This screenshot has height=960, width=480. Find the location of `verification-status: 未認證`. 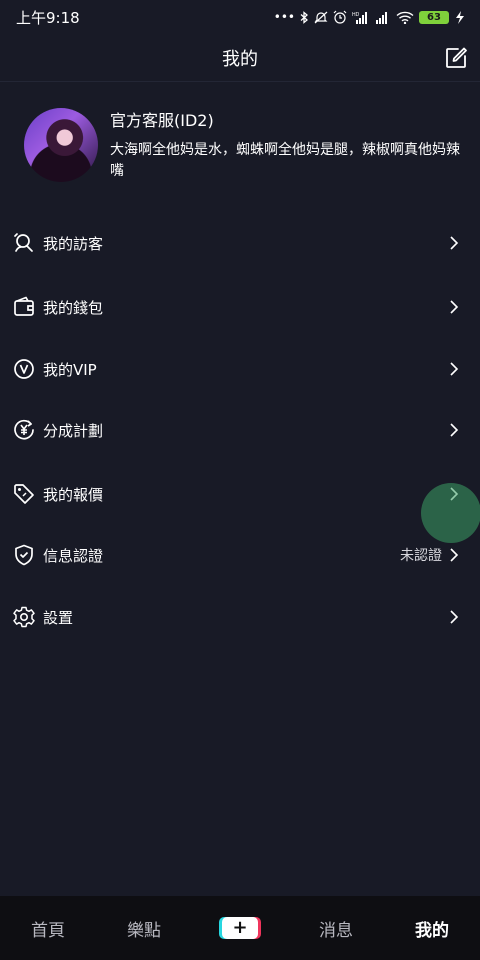

verification-status: 未認證 is located at coordinates (421, 556).